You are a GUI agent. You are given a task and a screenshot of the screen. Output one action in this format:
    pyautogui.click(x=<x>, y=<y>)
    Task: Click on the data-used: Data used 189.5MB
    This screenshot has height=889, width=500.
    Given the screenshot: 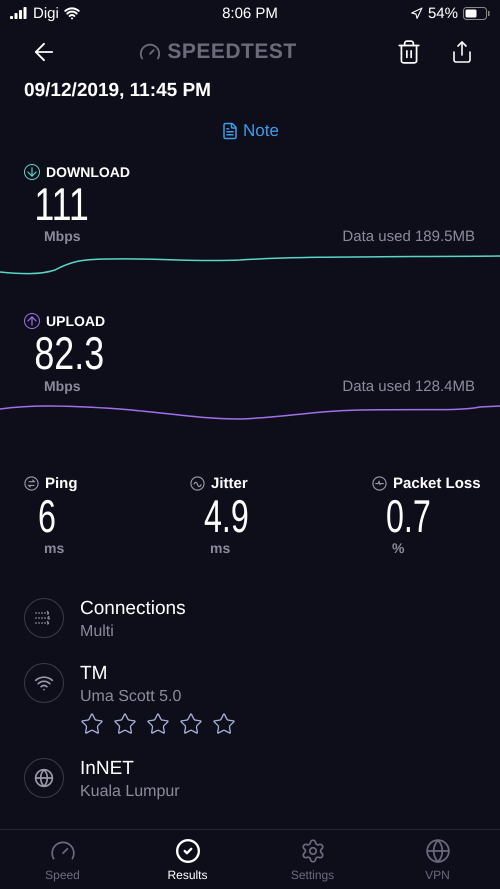 What is the action you would take?
    pyautogui.click(x=408, y=237)
    